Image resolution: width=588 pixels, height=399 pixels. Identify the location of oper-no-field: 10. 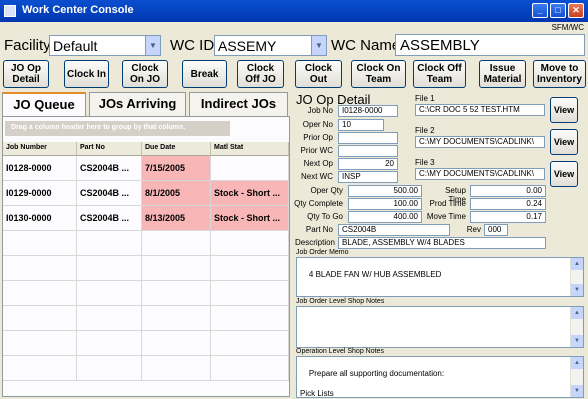
(361, 125).